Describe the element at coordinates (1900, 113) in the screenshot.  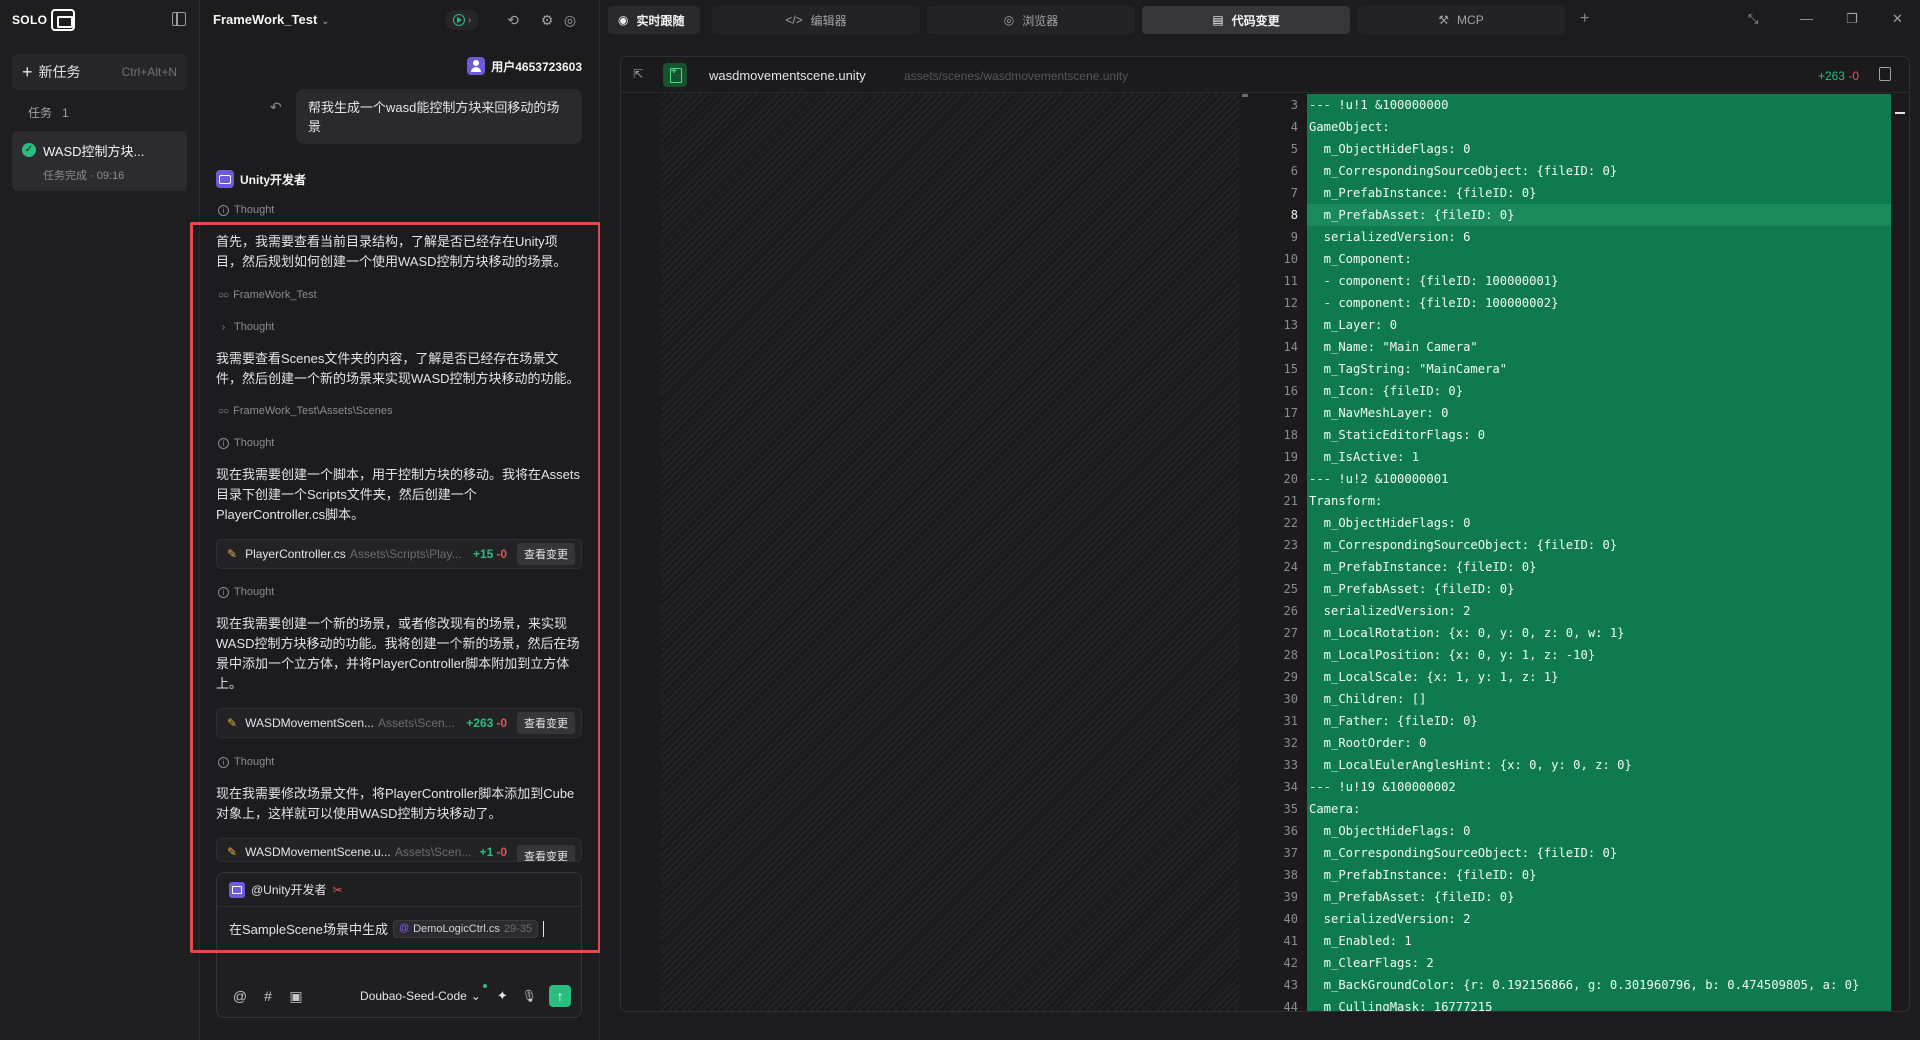
I see `scrollbar-marker` at that location.